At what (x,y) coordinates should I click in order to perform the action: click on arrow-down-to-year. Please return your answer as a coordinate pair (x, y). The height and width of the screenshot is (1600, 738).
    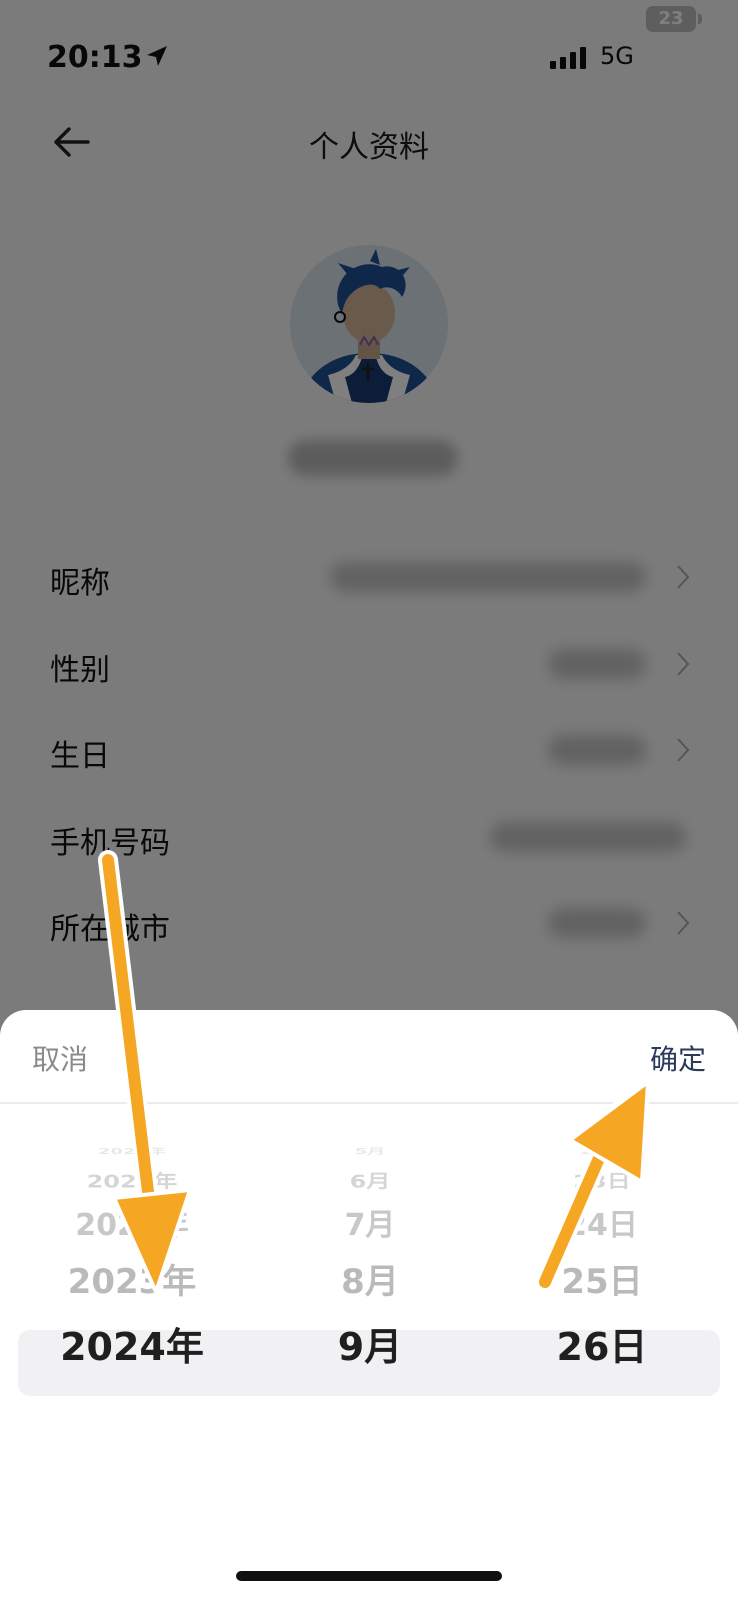
    Looking at the image, I should click on (145, 1072).